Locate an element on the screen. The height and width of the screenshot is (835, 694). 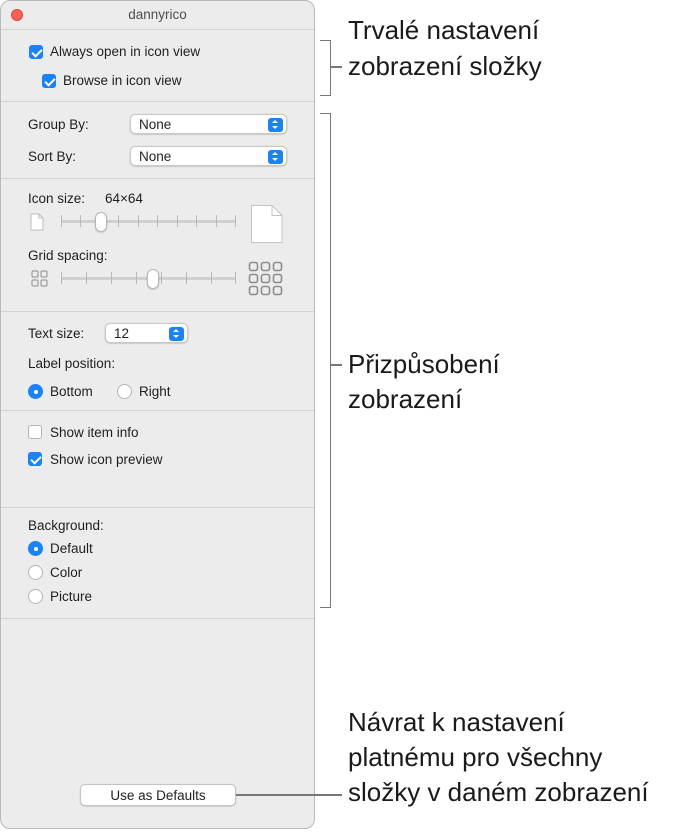
background-default-label: Default is located at coordinates (71, 548).